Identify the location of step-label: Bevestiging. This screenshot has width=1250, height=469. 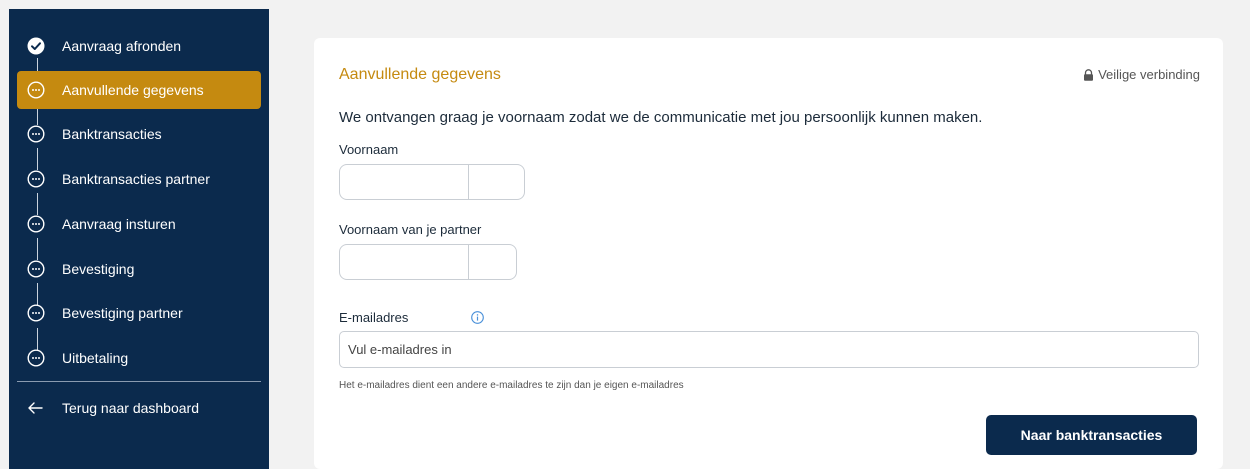
(98, 269).